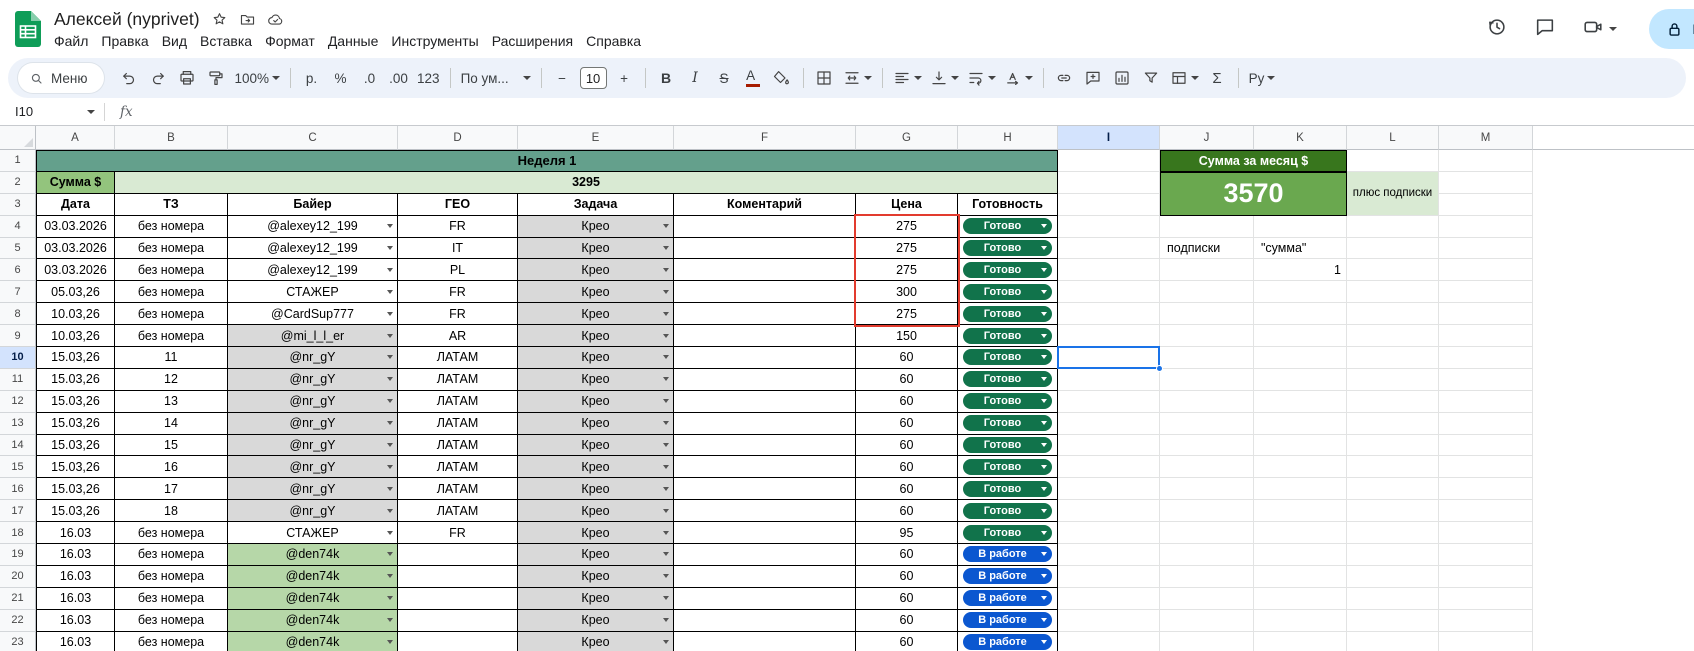 This screenshot has width=1694, height=651. What do you see at coordinates (171, 204) in the screenshot?
I see `table-header-tz: ТЗ` at bounding box center [171, 204].